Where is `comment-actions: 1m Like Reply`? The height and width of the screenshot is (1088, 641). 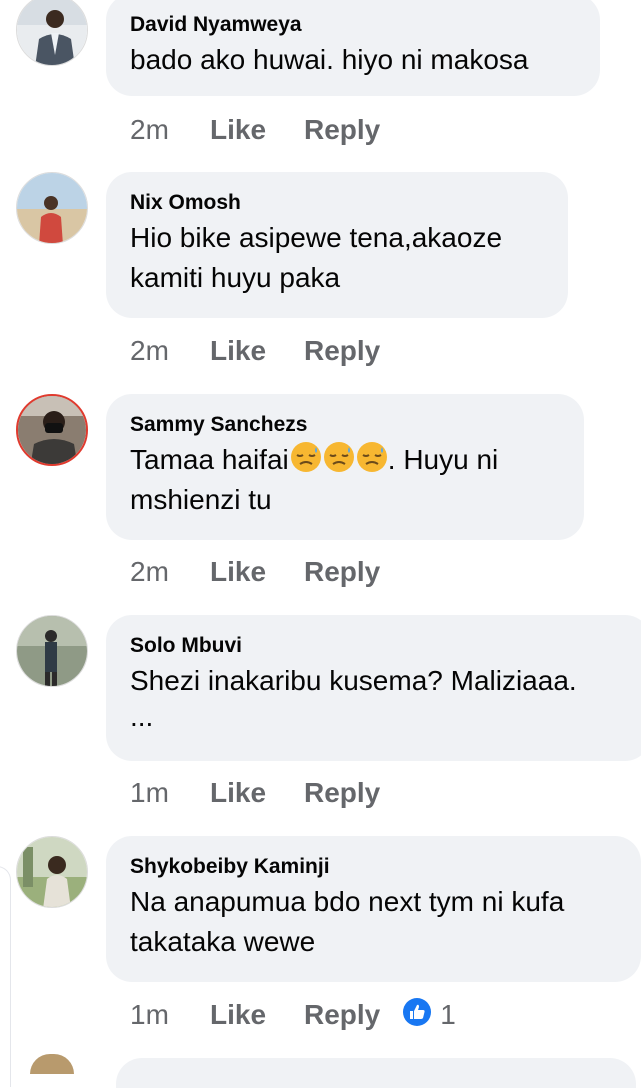 comment-actions: 1m Like Reply is located at coordinates (255, 793).